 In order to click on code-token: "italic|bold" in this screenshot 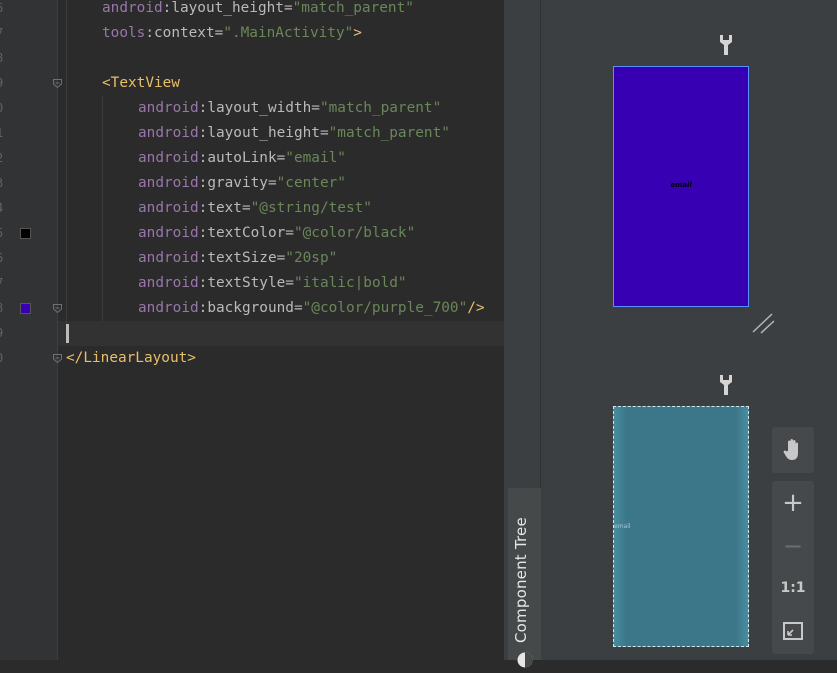, I will do `click(350, 283)`.